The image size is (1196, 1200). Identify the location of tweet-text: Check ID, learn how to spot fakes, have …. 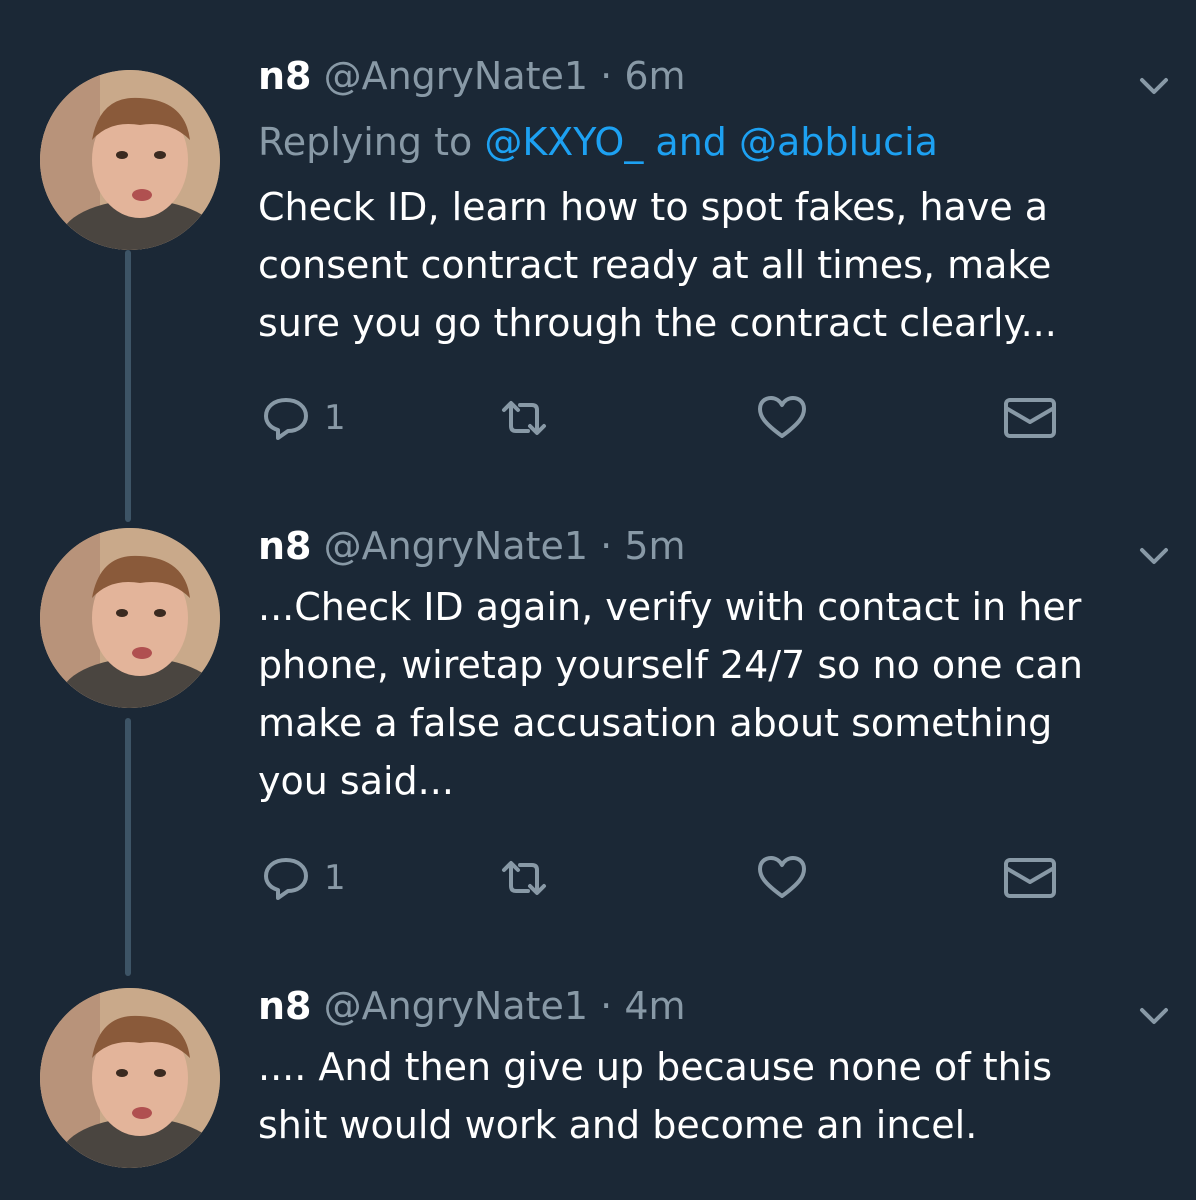
(657, 265).